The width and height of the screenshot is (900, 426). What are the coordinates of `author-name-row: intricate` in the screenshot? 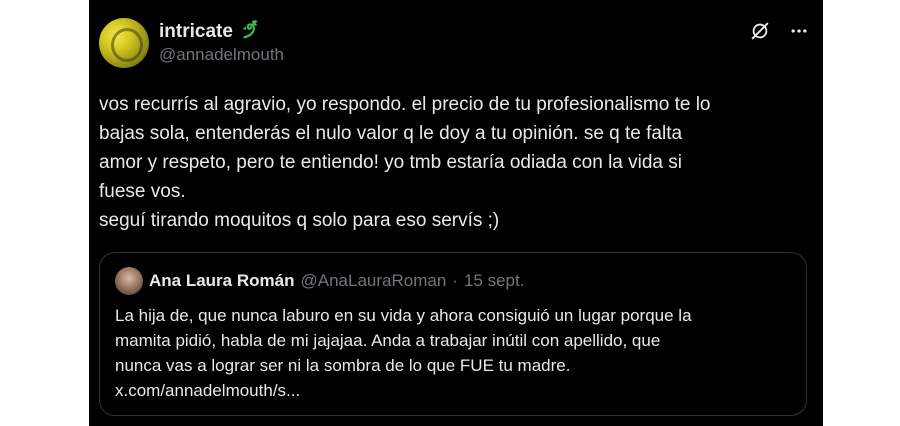 It's located at (210, 31).